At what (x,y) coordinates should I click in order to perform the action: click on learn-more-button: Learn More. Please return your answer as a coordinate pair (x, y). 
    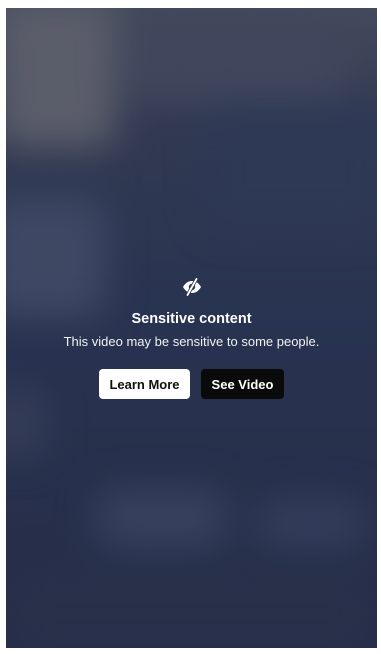
    Looking at the image, I should click on (144, 384).